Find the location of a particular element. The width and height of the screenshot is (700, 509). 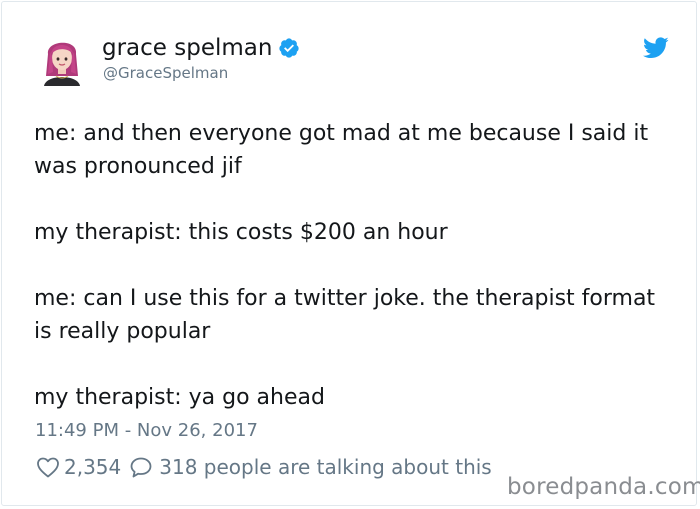

speech-bubble-icon is located at coordinates (141, 467).